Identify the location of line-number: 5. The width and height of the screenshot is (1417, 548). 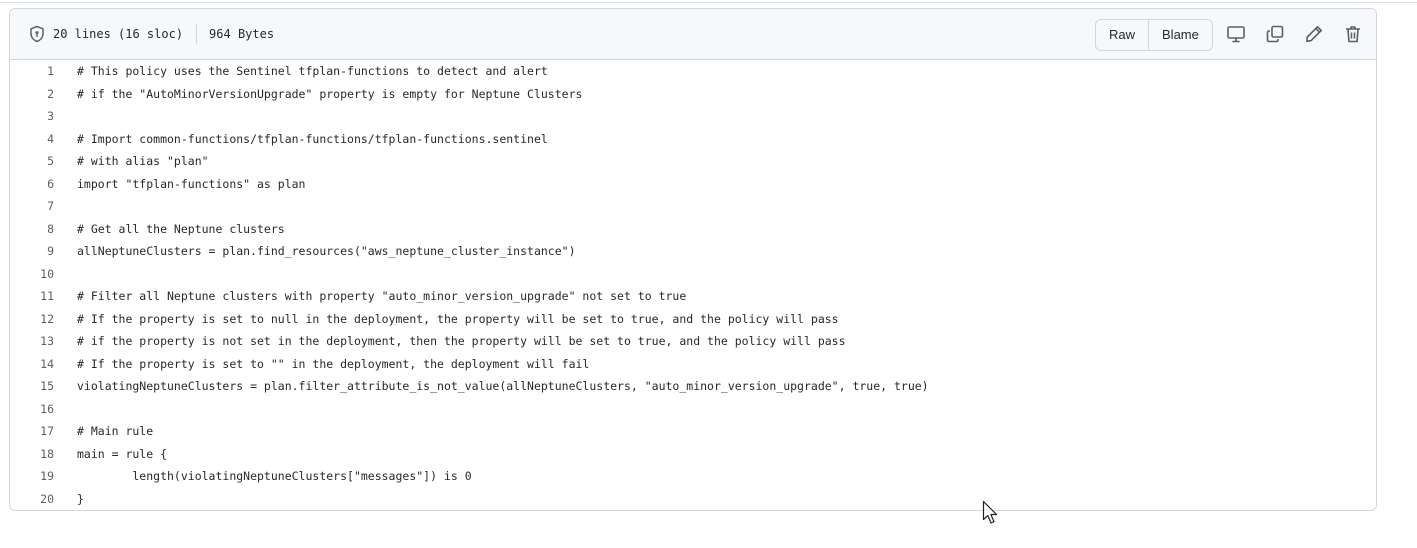
(32, 161).